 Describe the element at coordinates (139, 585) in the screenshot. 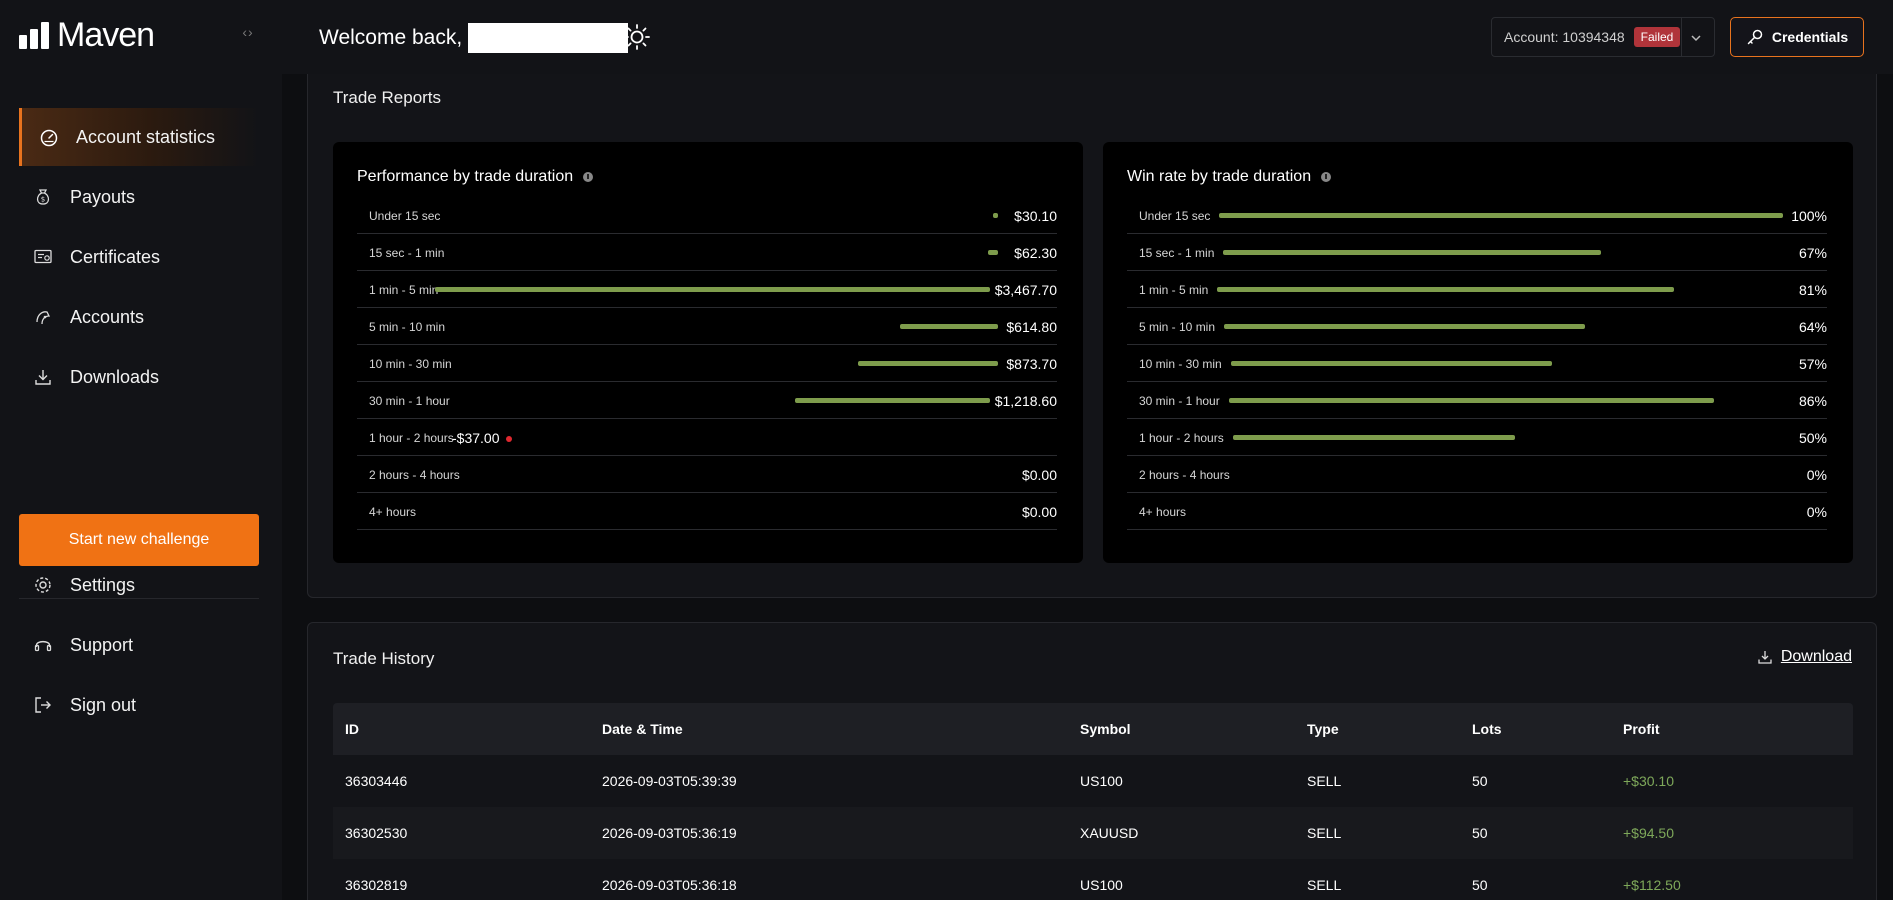

I see `sidebar-item-settings: Settings` at that location.